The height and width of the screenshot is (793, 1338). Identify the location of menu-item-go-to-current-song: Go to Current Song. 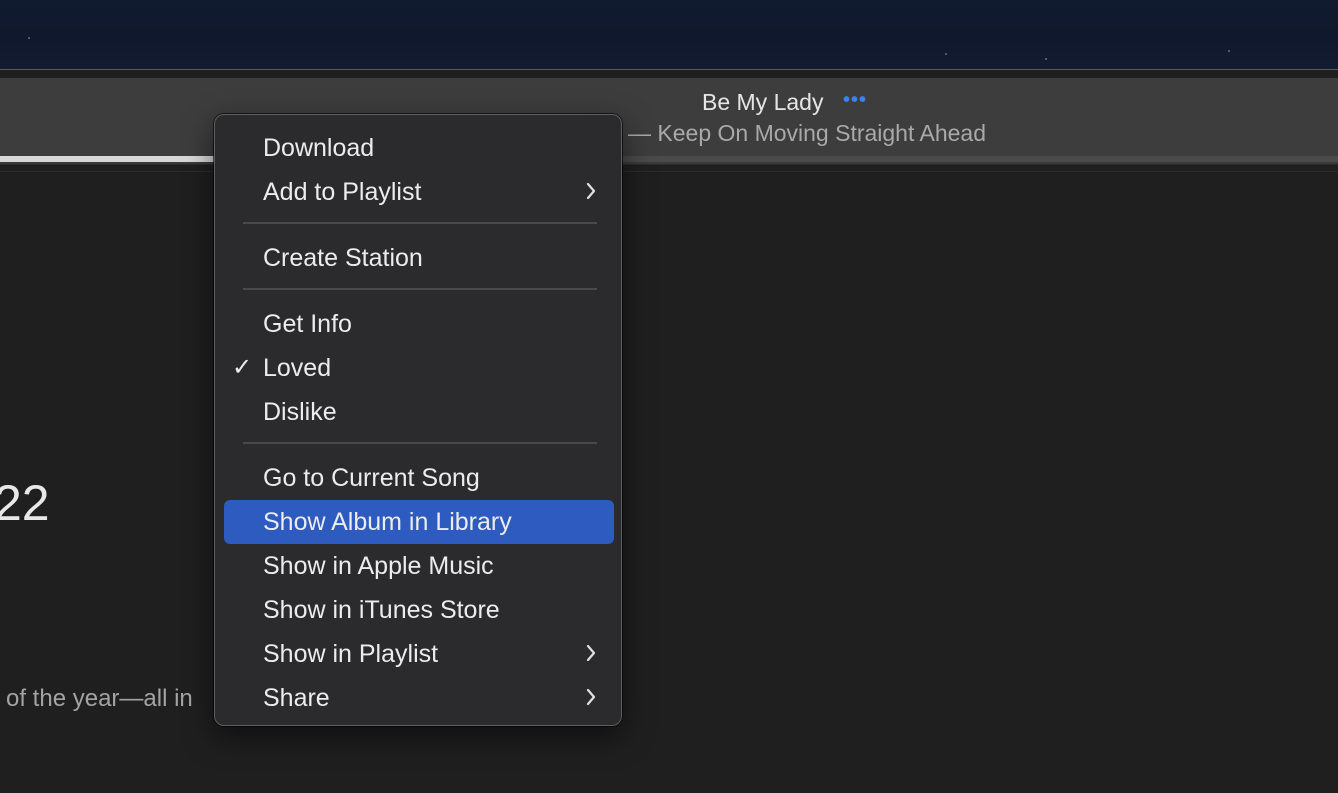
(419, 478).